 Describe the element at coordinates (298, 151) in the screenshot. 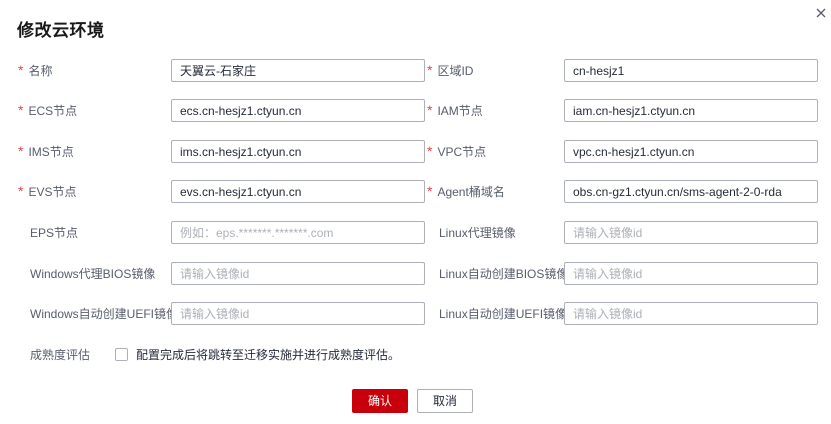

I see `ims-endpoint-input` at that location.